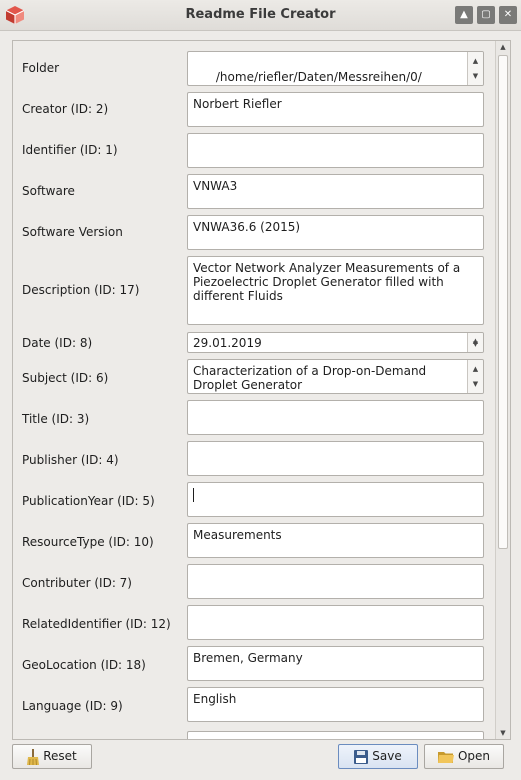 The height and width of the screenshot is (780, 521). Describe the element at coordinates (193, 494) in the screenshot. I see `text-cursor` at that location.